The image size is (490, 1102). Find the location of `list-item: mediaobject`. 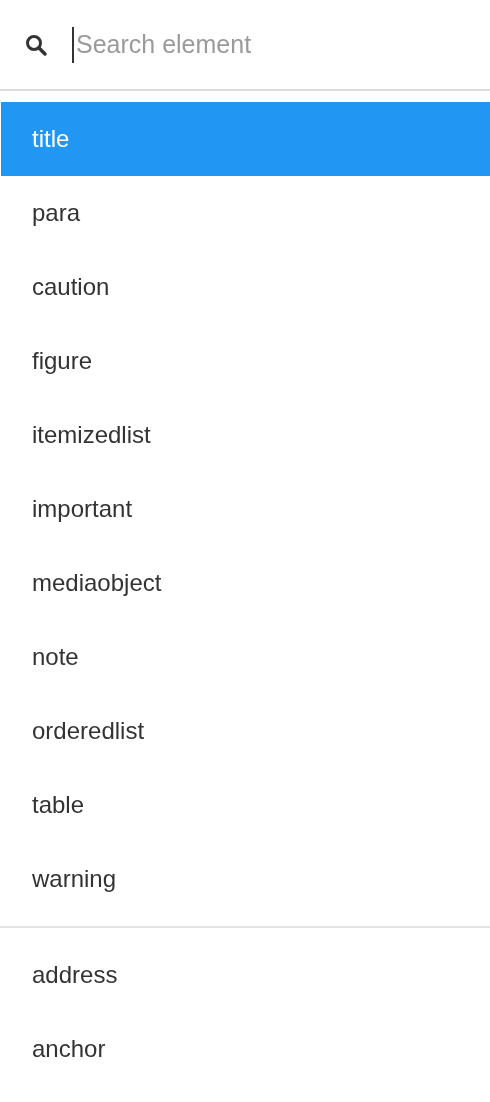

list-item: mediaobject is located at coordinates (245, 583).